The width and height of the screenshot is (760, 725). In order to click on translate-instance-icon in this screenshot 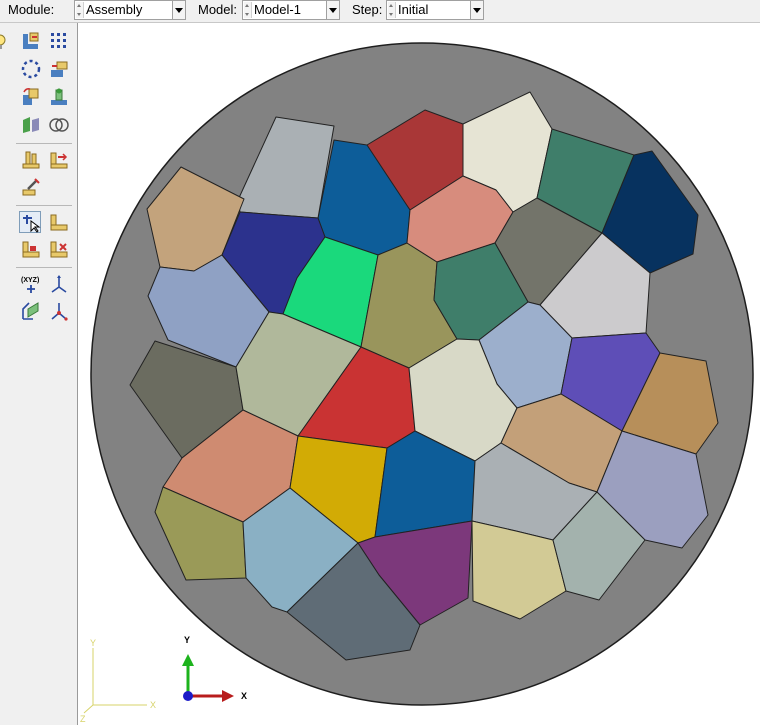, I will do `click(59, 69)`.